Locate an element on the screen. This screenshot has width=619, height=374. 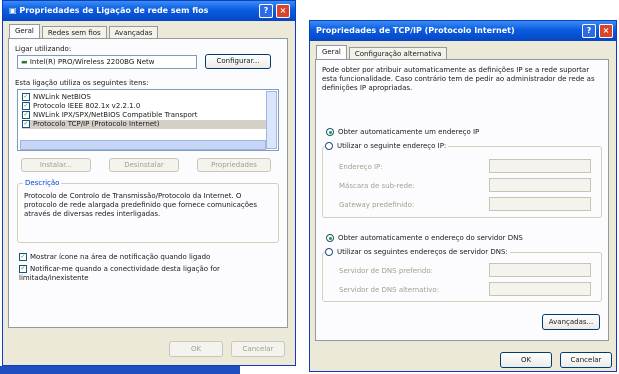
ip-address-field is located at coordinates (540, 166).